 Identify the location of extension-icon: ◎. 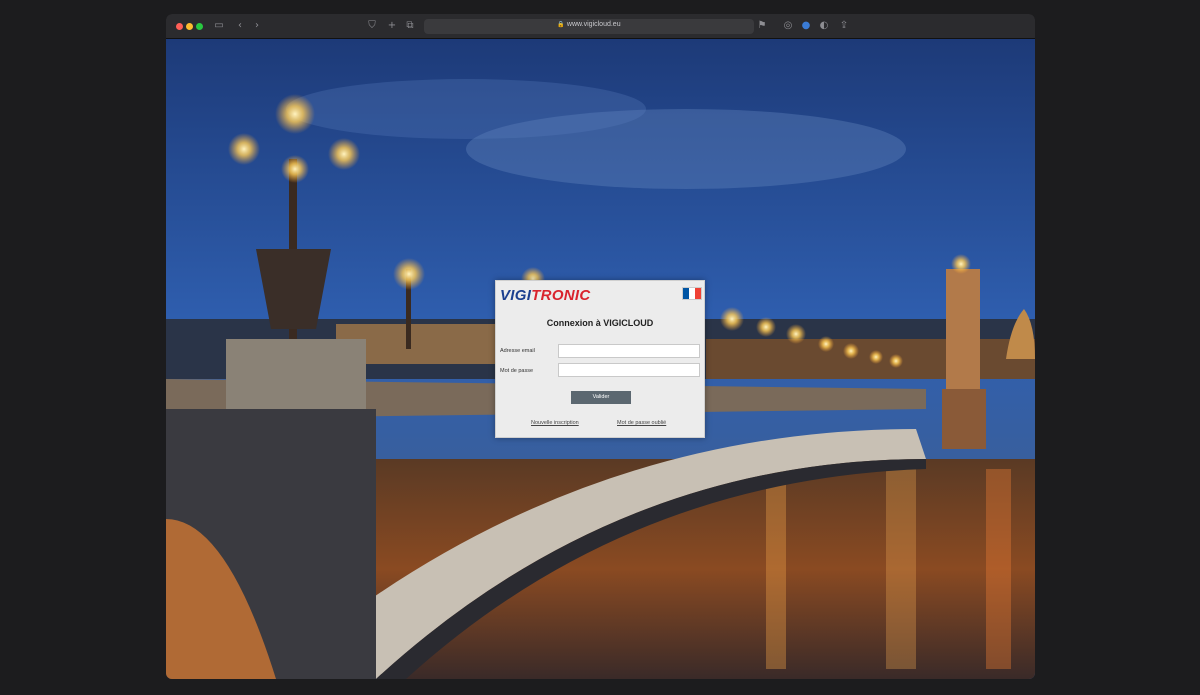
(788, 26).